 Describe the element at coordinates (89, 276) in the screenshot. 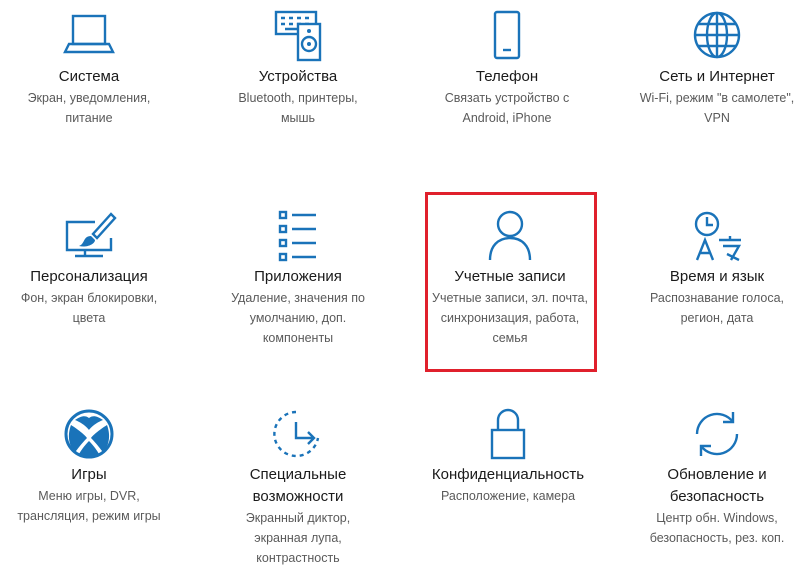

I see `tile-title: Персонализация` at that location.